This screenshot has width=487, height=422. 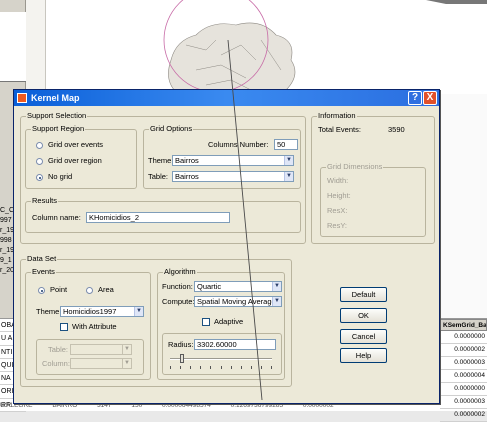 What do you see at coordinates (463, 376) in the screenshot?
I see `table-cell: 0.0000004` at bounding box center [463, 376].